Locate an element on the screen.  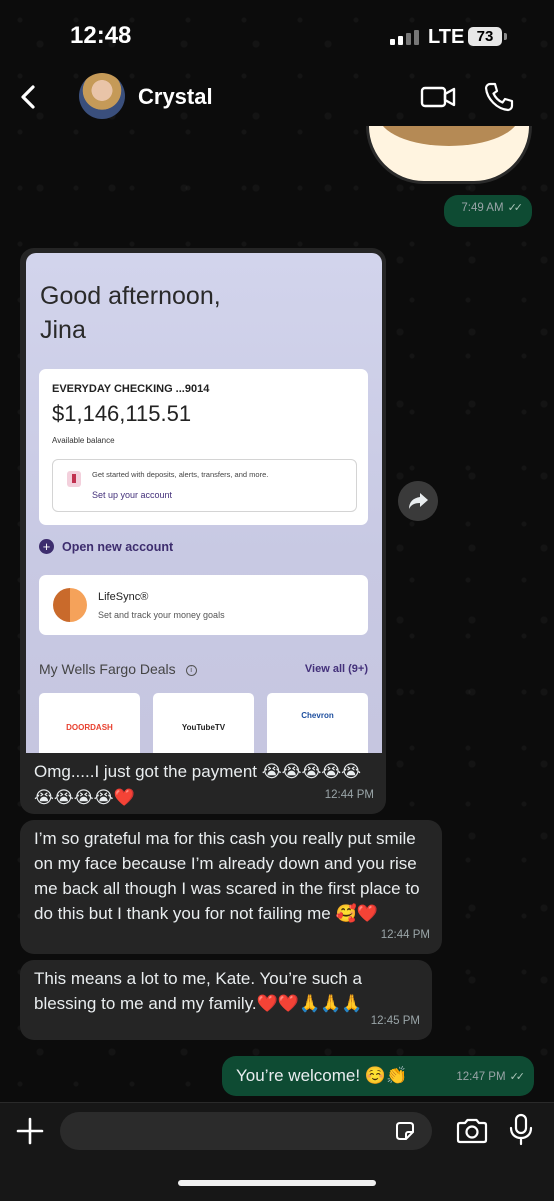
open-account-label: Open new account is located at coordinates (118, 546).